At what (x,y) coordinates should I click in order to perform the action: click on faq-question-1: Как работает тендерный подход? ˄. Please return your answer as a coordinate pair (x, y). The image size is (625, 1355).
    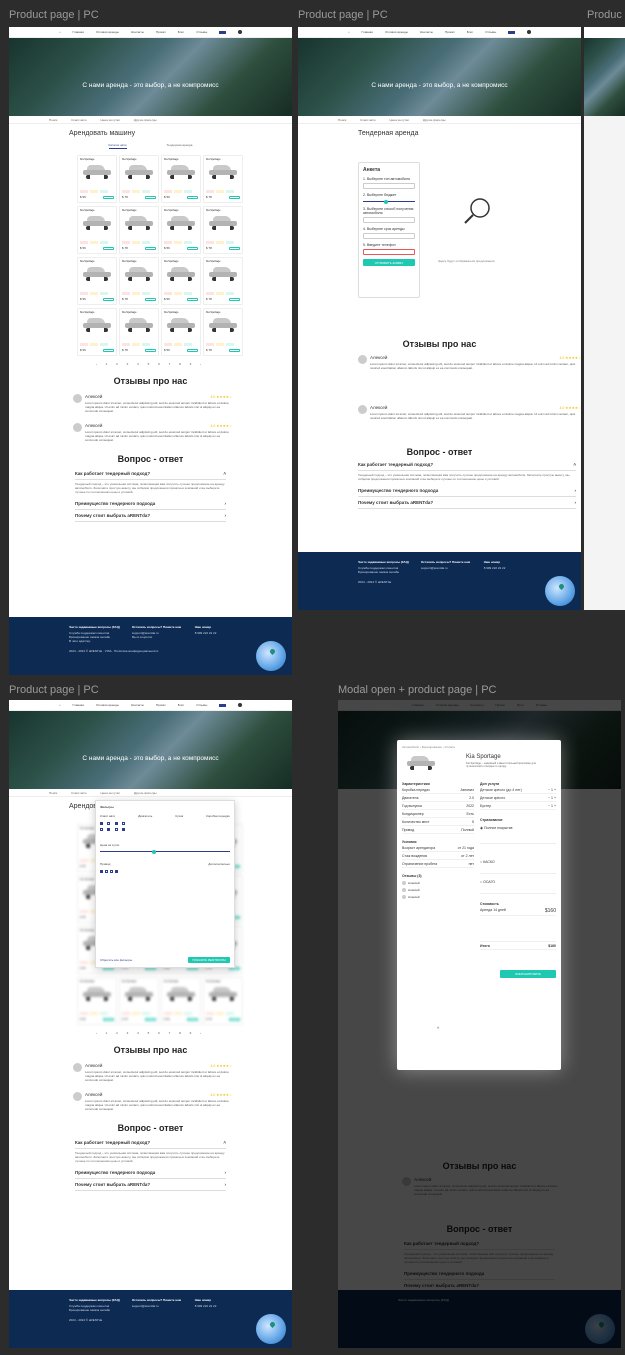
    Looking at the image, I should click on (150, 474).